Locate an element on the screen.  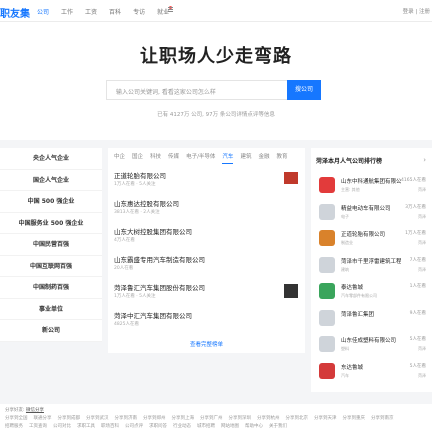
company-item: 菏泽鲁汇汽车集团股份有限公司 1万人在看 · 5人关注 is located at coordinates (208, 293).